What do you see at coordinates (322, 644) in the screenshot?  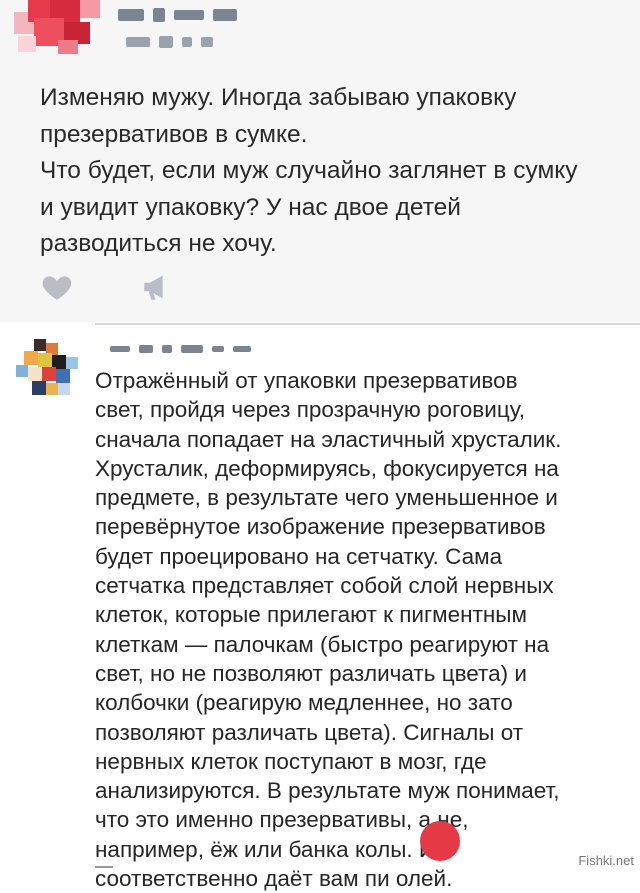 I see `comment-line: клеткам — палочкам (быстро реагируют на` at bounding box center [322, 644].